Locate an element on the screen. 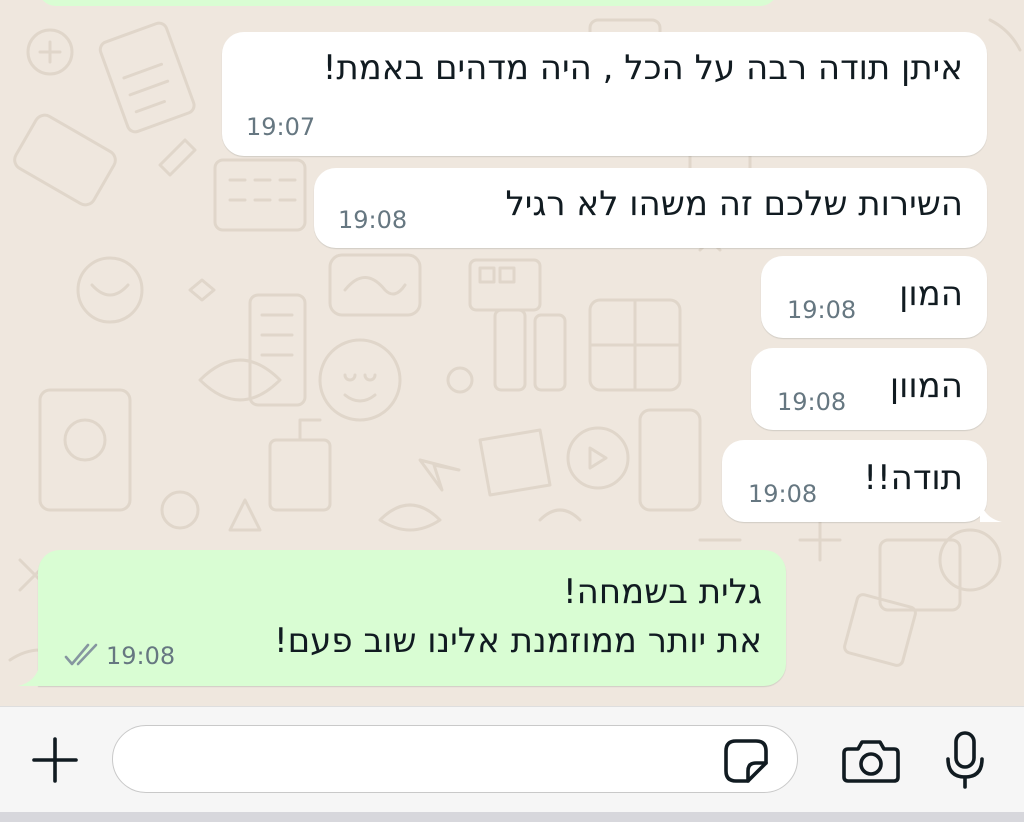  voice-message-button is located at coordinates (965, 760).